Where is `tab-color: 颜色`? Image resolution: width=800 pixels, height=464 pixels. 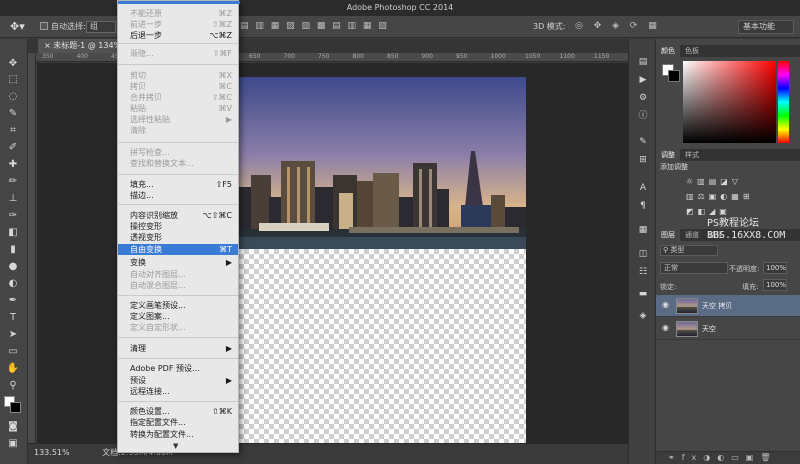
tab-color: 颜色 is located at coordinates (668, 51).